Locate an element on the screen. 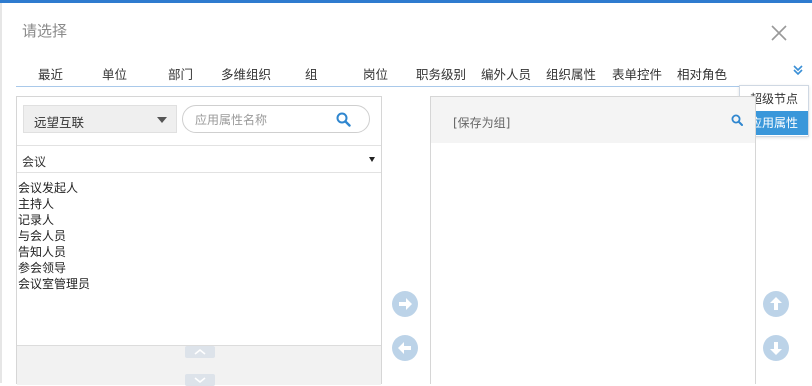  list-item: 与会人员 is located at coordinates (199, 236).